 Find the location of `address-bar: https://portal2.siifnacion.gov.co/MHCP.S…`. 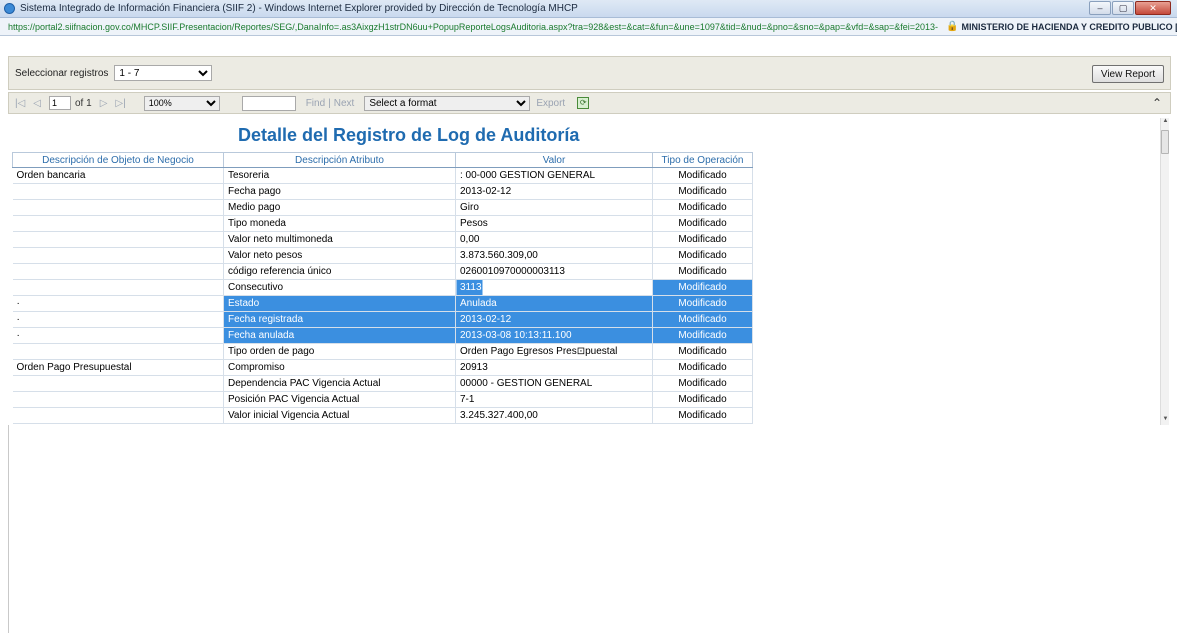

address-bar: https://portal2.siifnacion.gov.co/MHCP.S… is located at coordinates (588, 27).